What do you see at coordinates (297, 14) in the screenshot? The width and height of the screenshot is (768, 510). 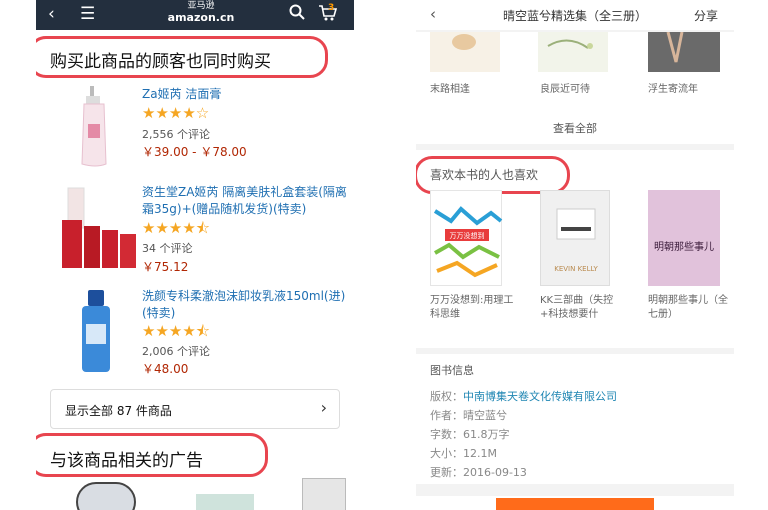 I see `search-icon` at bounding box center [297, 14].